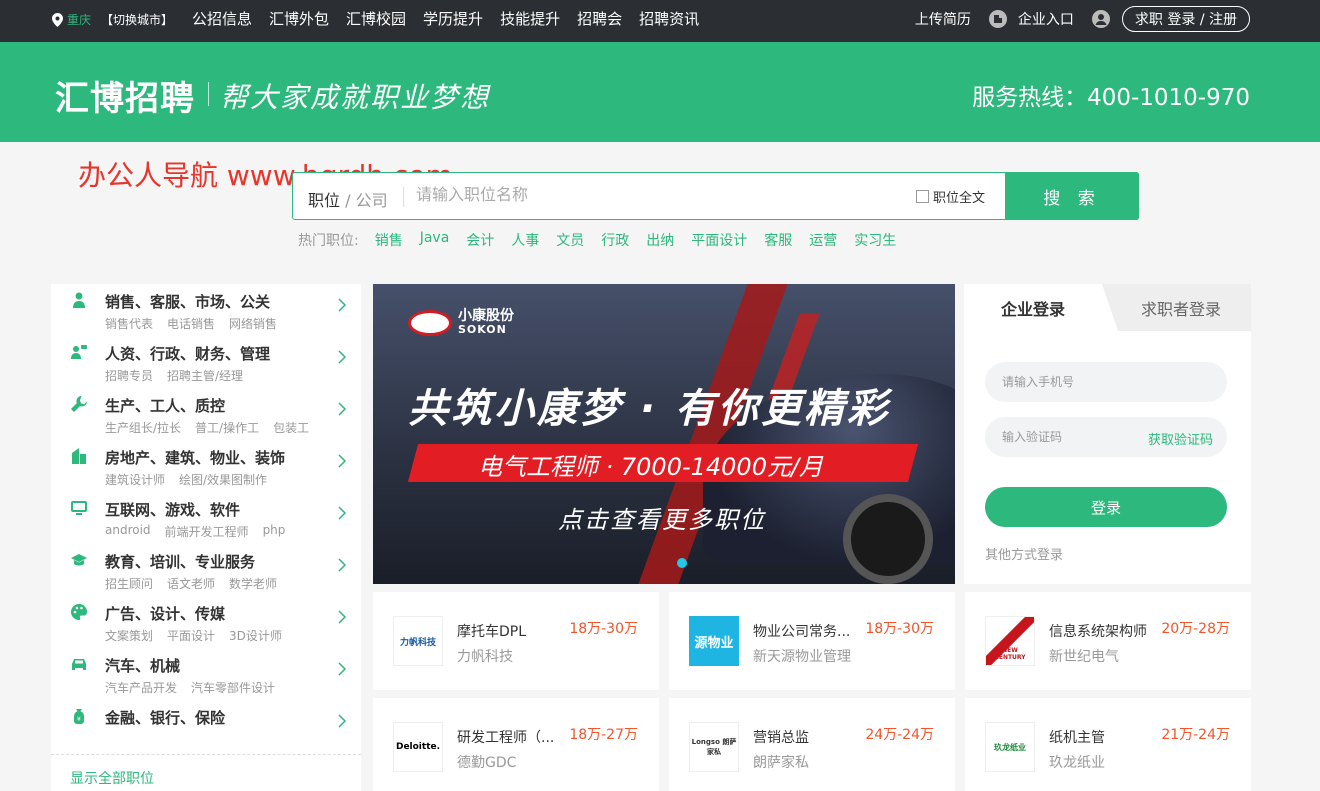 The width and height of the screenshot is (1320, 791). What do you see at coordinates (530, 18) in the screenshot?
I see `nav-jineng: 技能提升` at bounding box center [530, 18].